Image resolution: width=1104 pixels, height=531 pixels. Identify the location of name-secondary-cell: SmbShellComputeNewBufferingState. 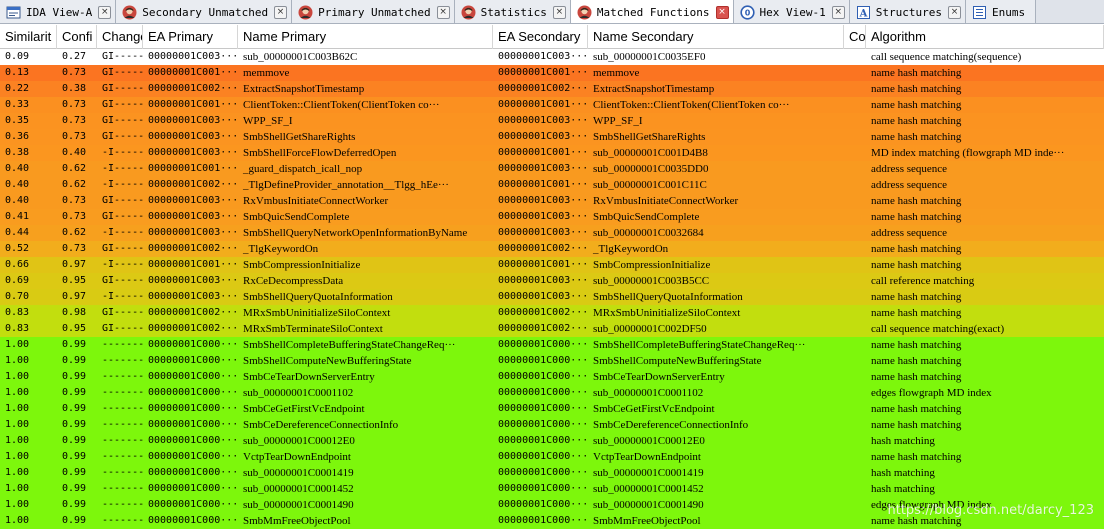
(677, 361).